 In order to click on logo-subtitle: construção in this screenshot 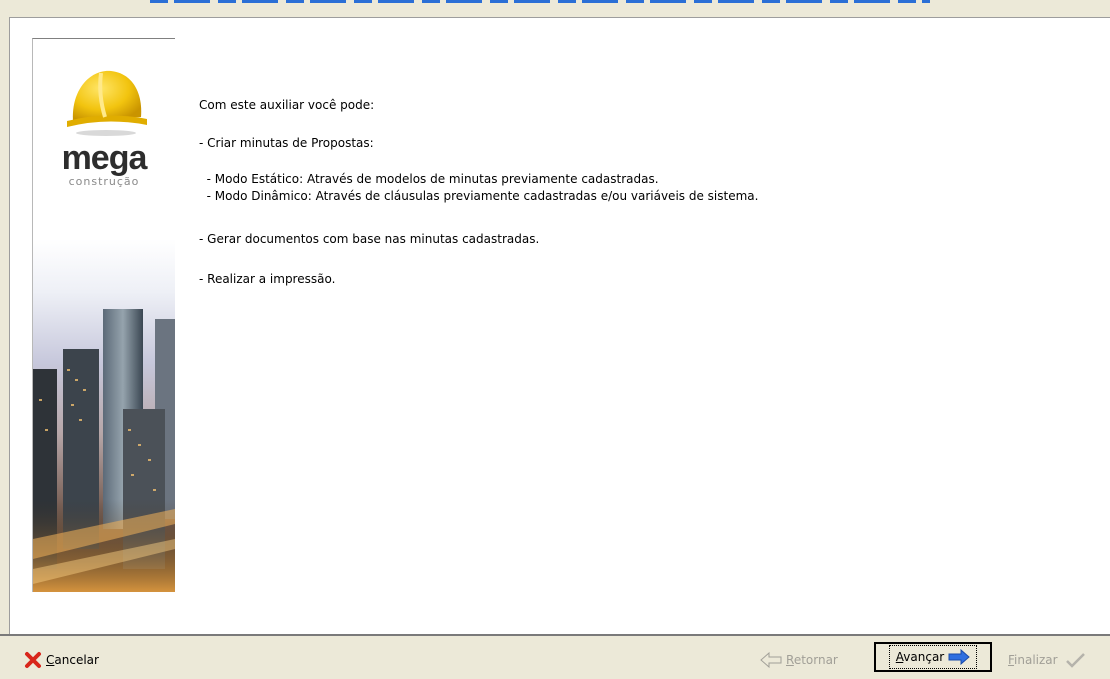, I will do `click(104, 181)`.